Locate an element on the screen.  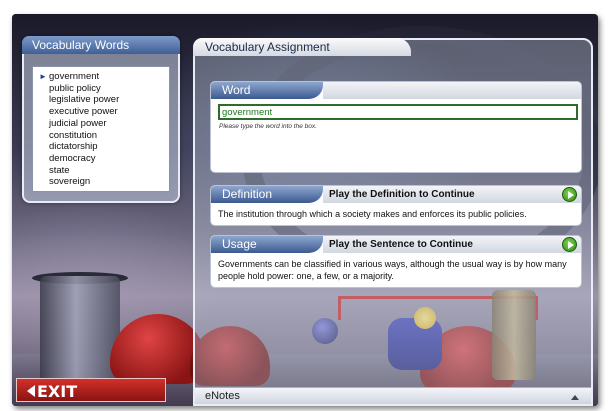
vocab-item-legislative-power: legislative power is located at coordinates (101, 100).